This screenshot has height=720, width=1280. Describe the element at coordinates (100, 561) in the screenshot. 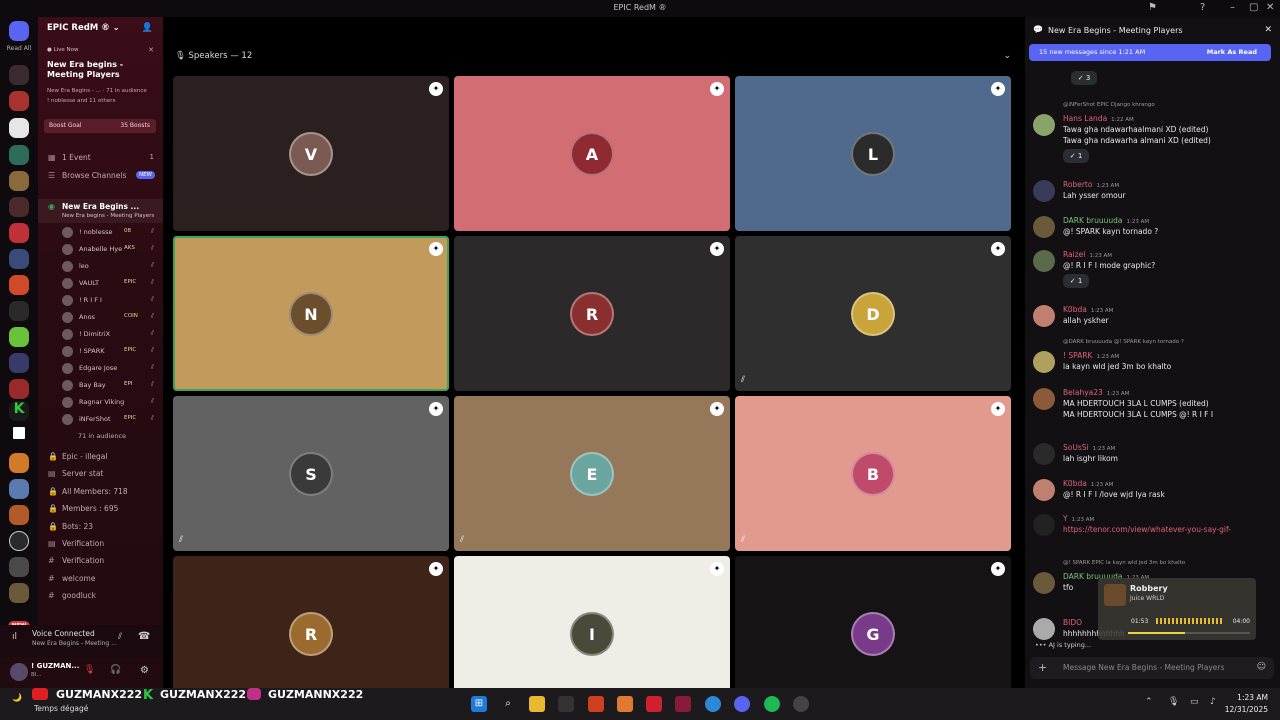

I see `channel-item: # Verification` at that location.